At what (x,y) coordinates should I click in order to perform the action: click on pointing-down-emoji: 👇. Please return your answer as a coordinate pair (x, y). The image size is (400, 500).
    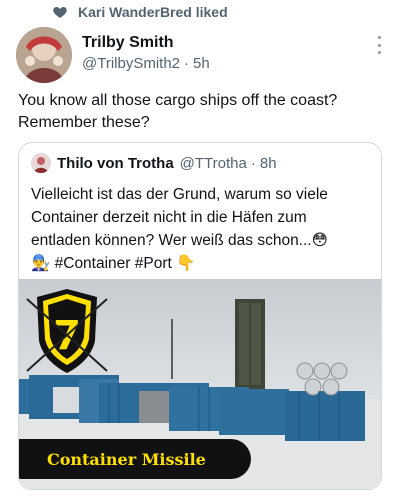
    Looking at the image, I should click on (186, 263).